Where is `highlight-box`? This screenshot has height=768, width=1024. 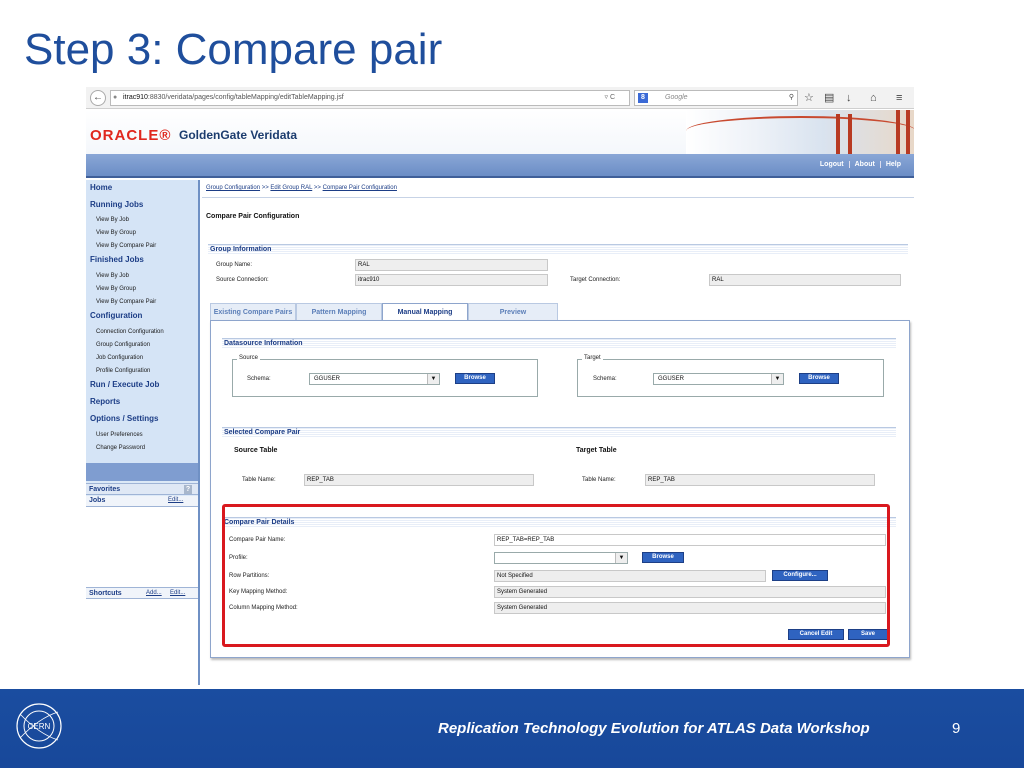 highlight-box is located at coordinates (556, 575).